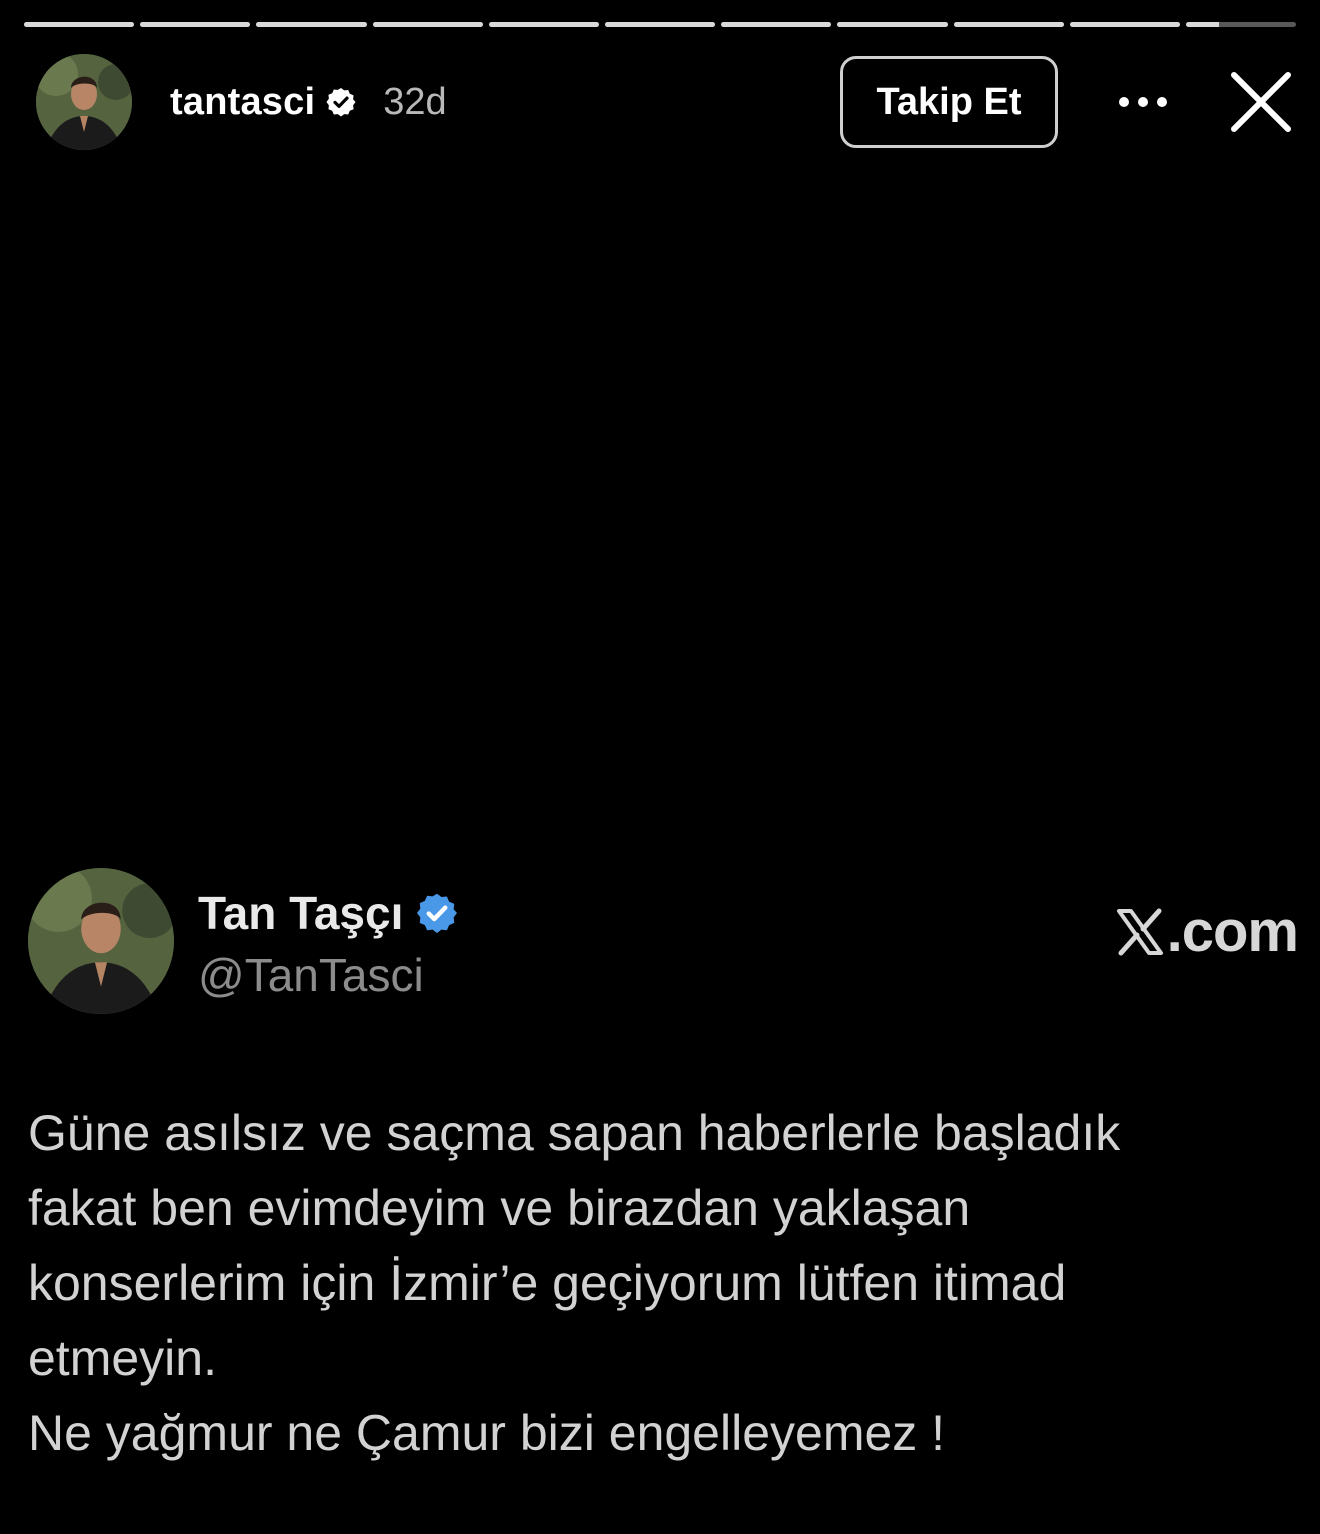  I want to click on tweet-handle: @TanTasci, so click(311, 975).